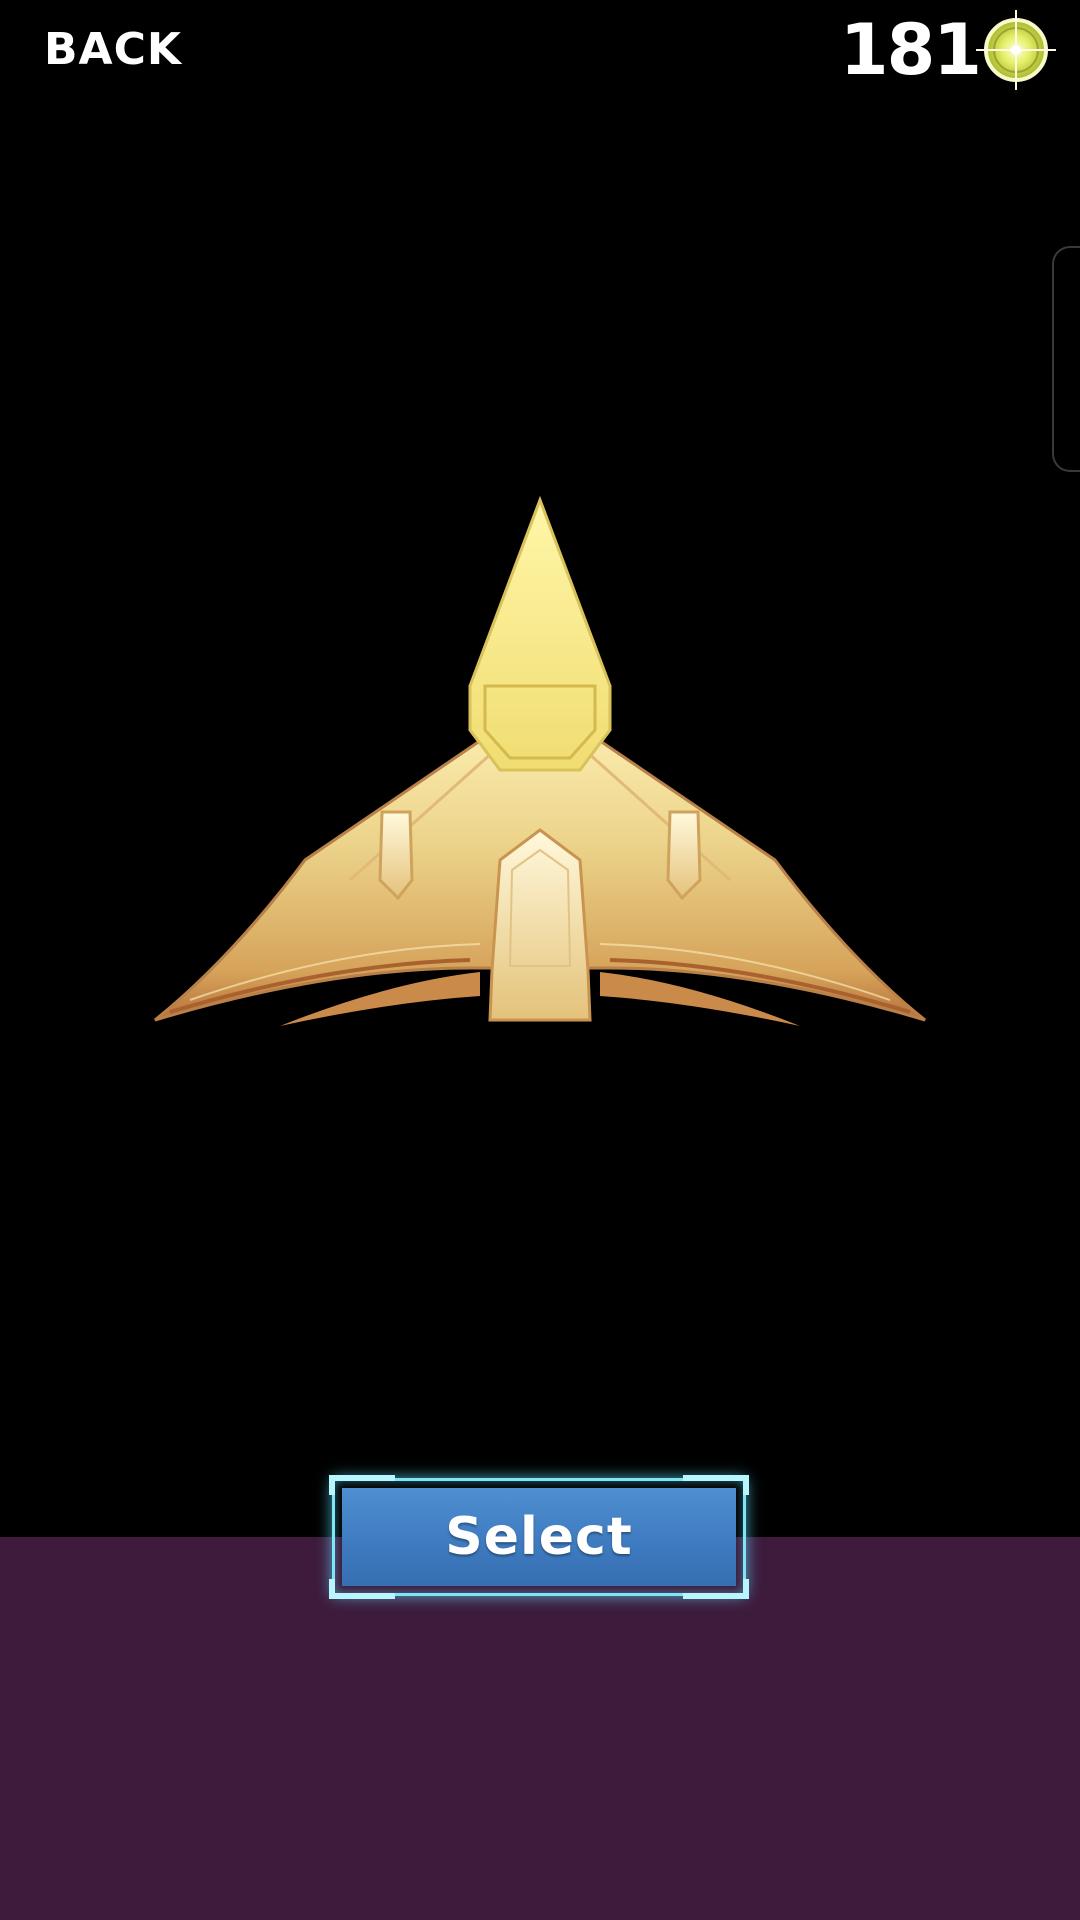 The width and height of the screenshot is (1080, 1920). Describe the element at coordinates (1016, 50) in the screenshot. I see `crosshair-coin-icon` at that location.